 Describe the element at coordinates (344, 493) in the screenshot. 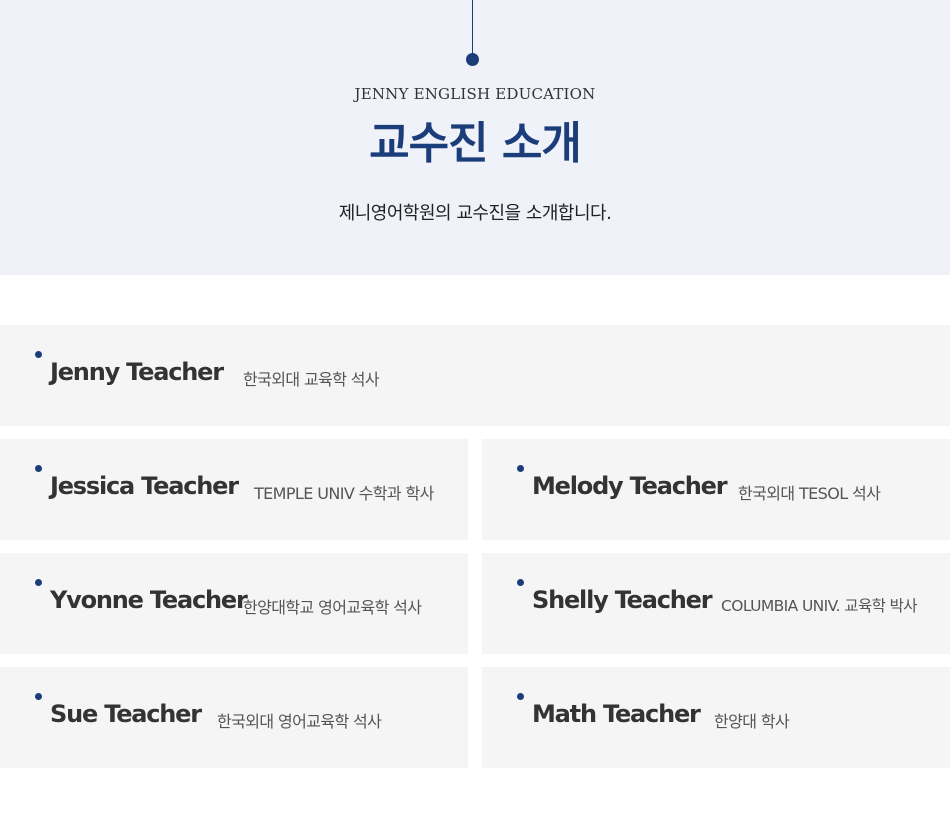

I see `teacher-degree: TEMPLE UNIV 수학과 학사` at that location.